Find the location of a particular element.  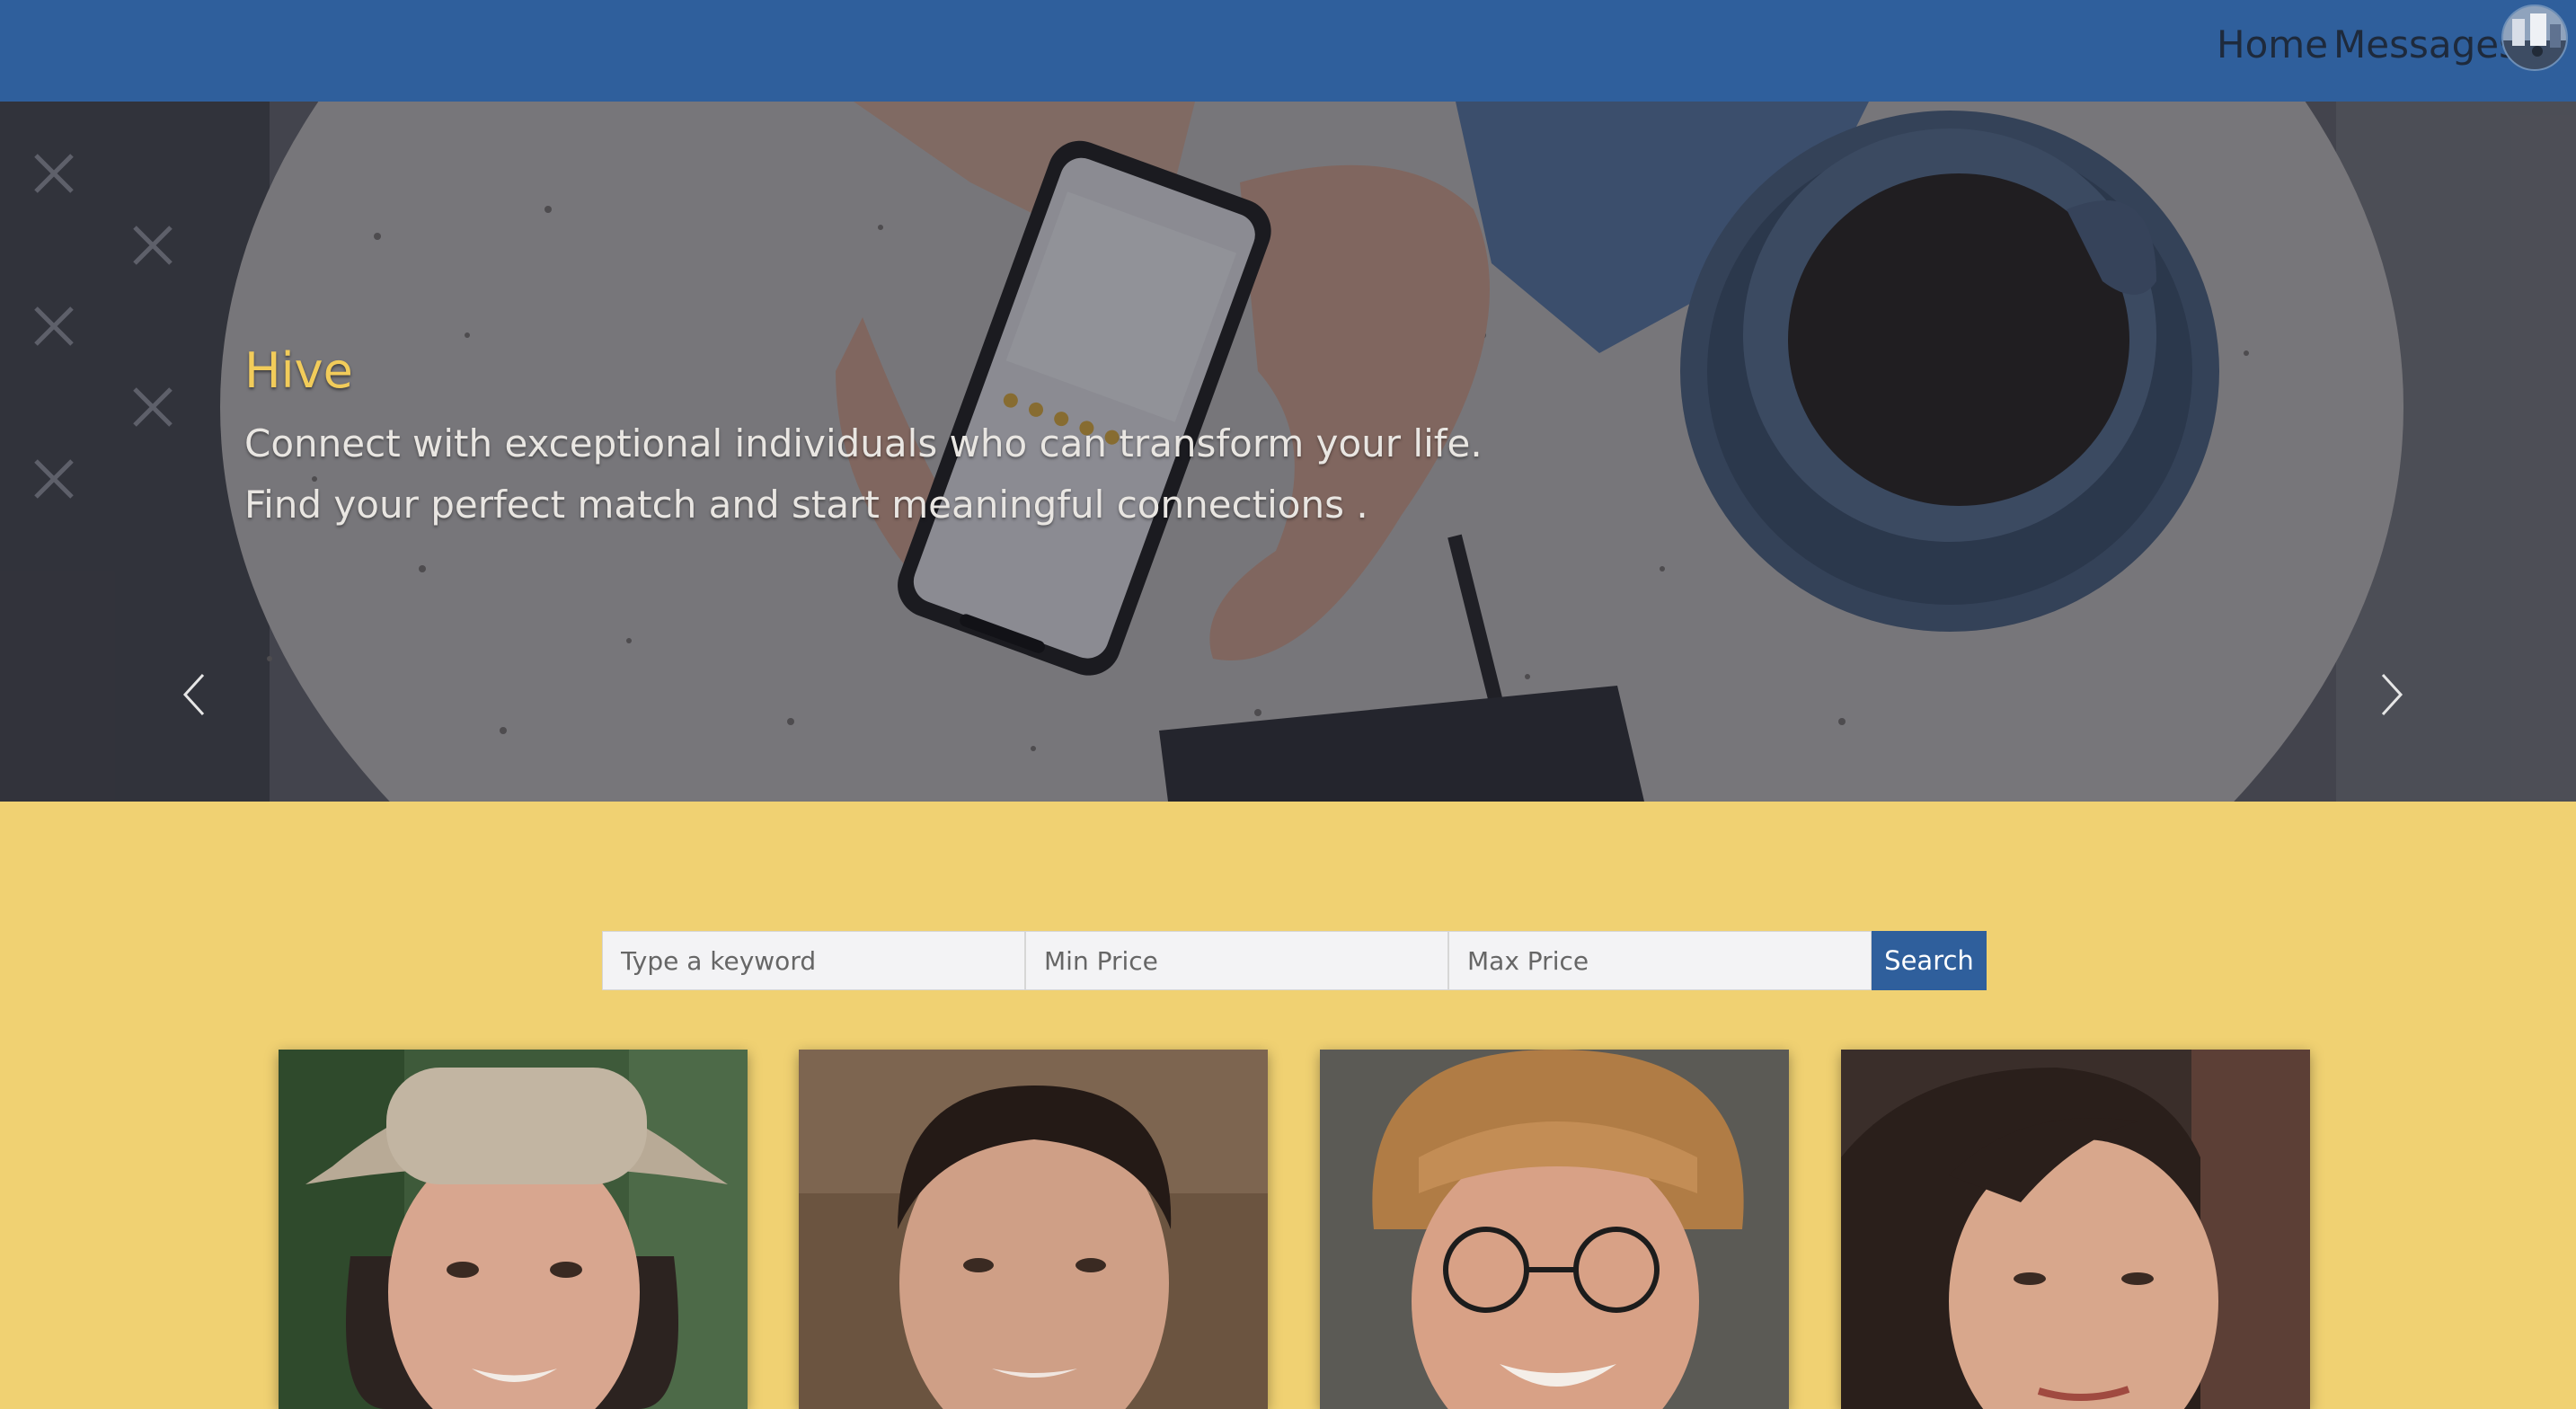

hero-title: Hive is located at coordinates (299, 370).